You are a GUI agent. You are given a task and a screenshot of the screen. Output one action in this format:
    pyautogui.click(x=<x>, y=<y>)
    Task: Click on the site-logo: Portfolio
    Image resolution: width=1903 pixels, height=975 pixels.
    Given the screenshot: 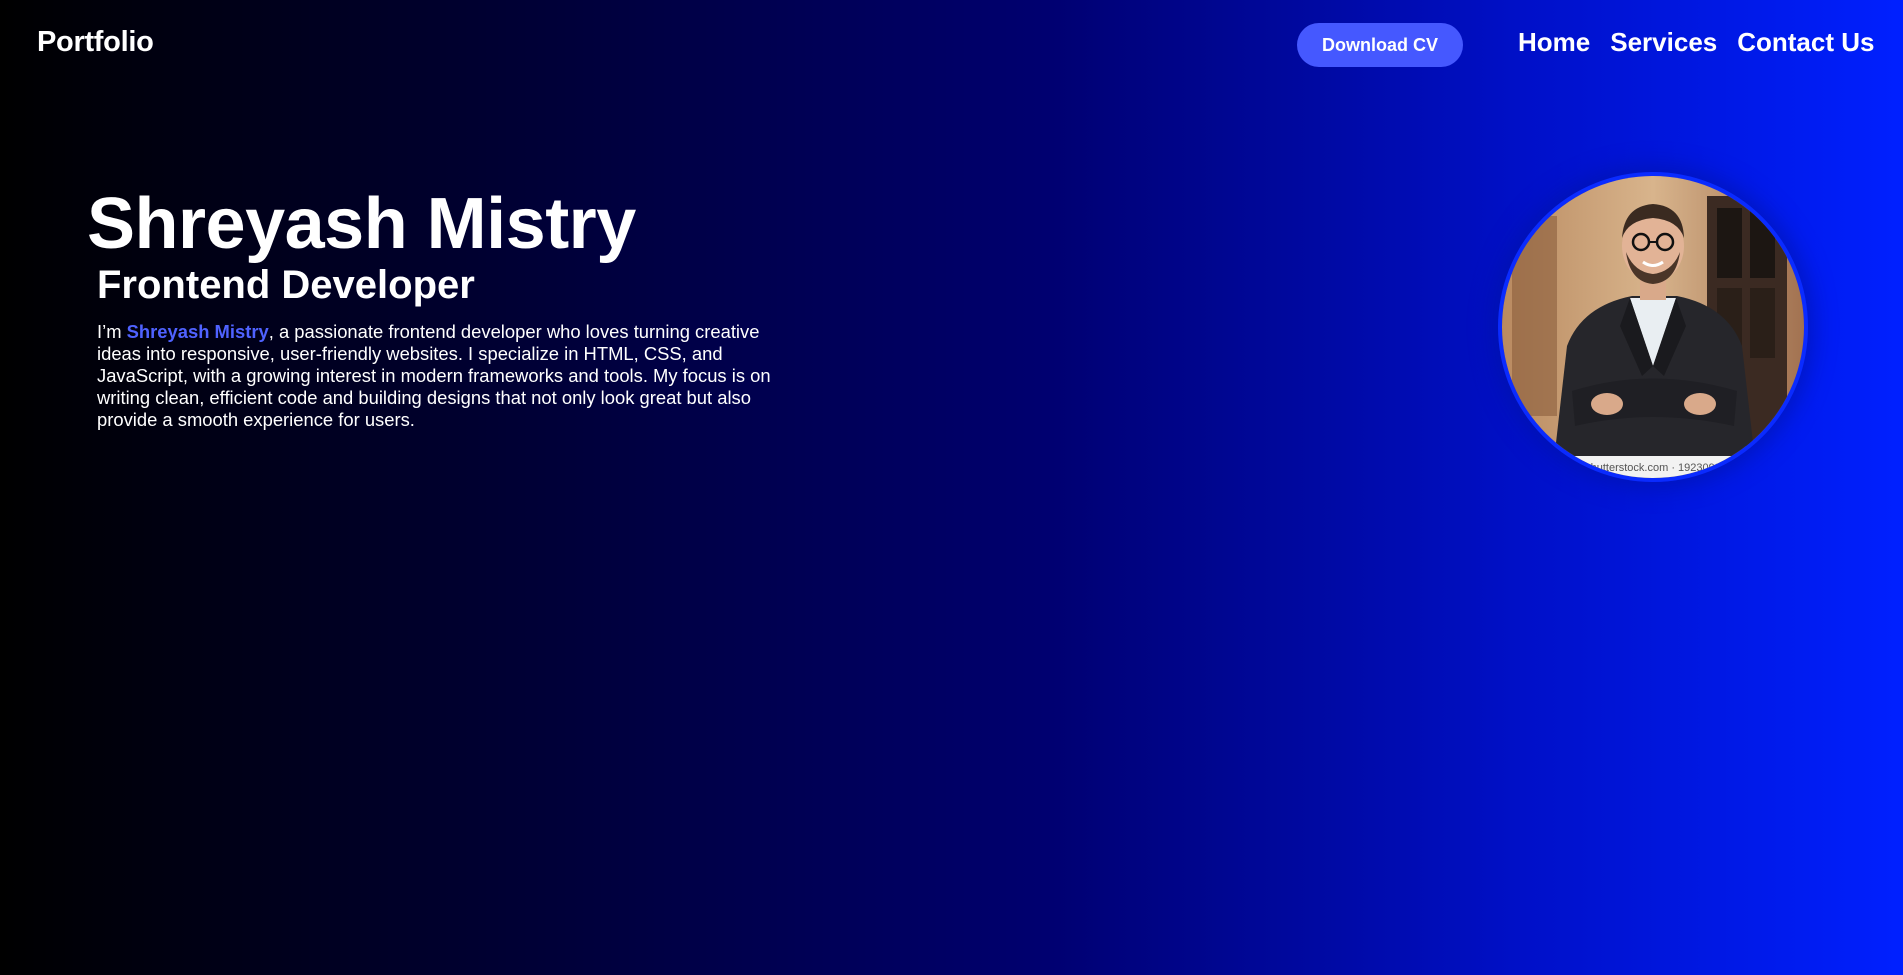 What is the action you would take?
    pyautogui.click(x=95, y=42)
    